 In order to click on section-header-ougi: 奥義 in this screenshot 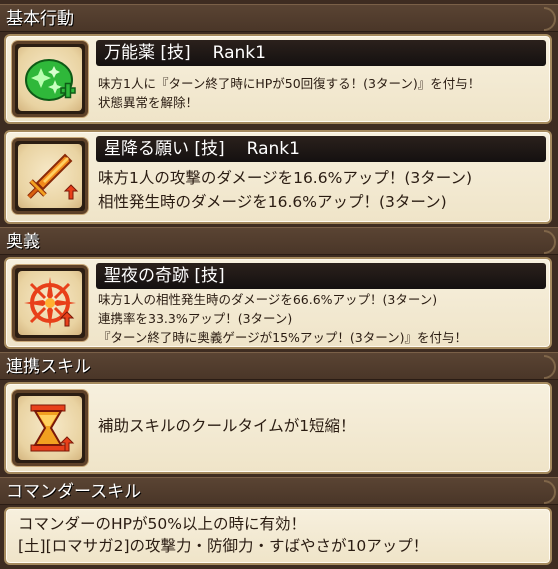, I will do `click(279, 241)`.